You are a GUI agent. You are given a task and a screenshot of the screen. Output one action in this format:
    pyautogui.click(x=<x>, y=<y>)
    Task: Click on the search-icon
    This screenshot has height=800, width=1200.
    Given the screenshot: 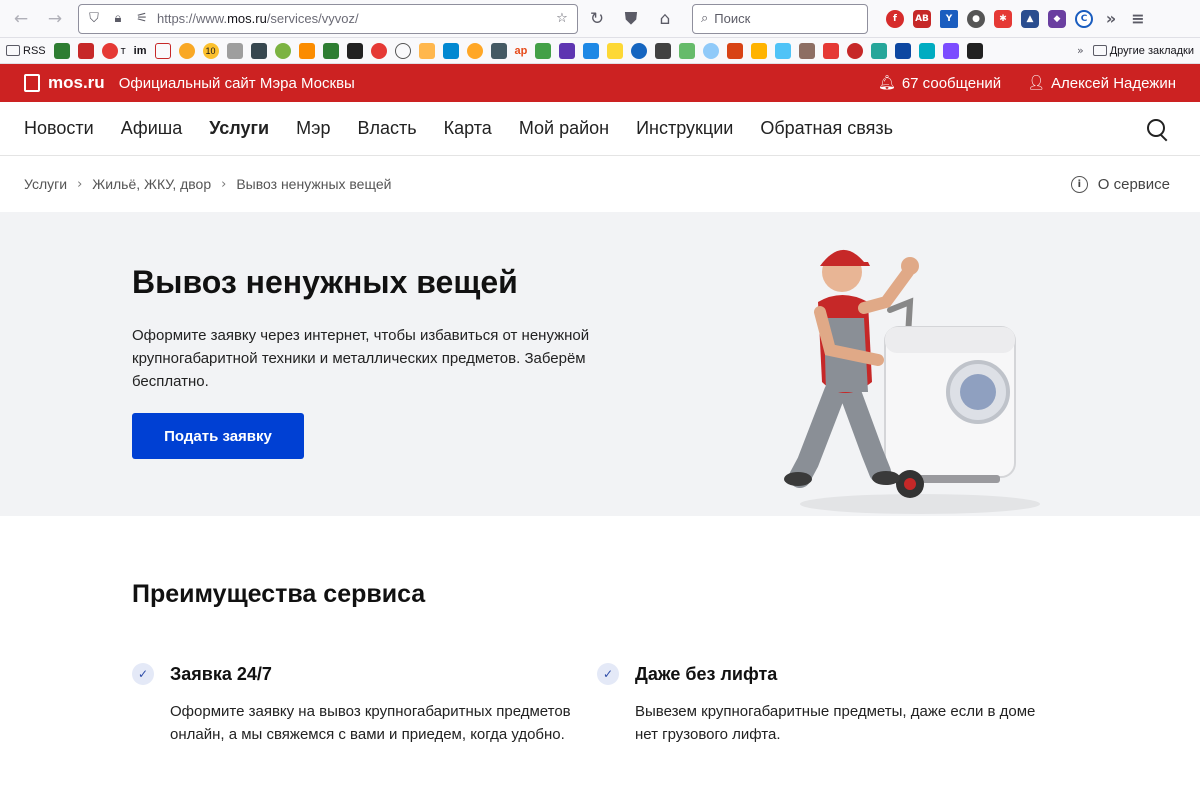 What is the action you would take?
    pyautogui.click(x=1157, y=129)
    